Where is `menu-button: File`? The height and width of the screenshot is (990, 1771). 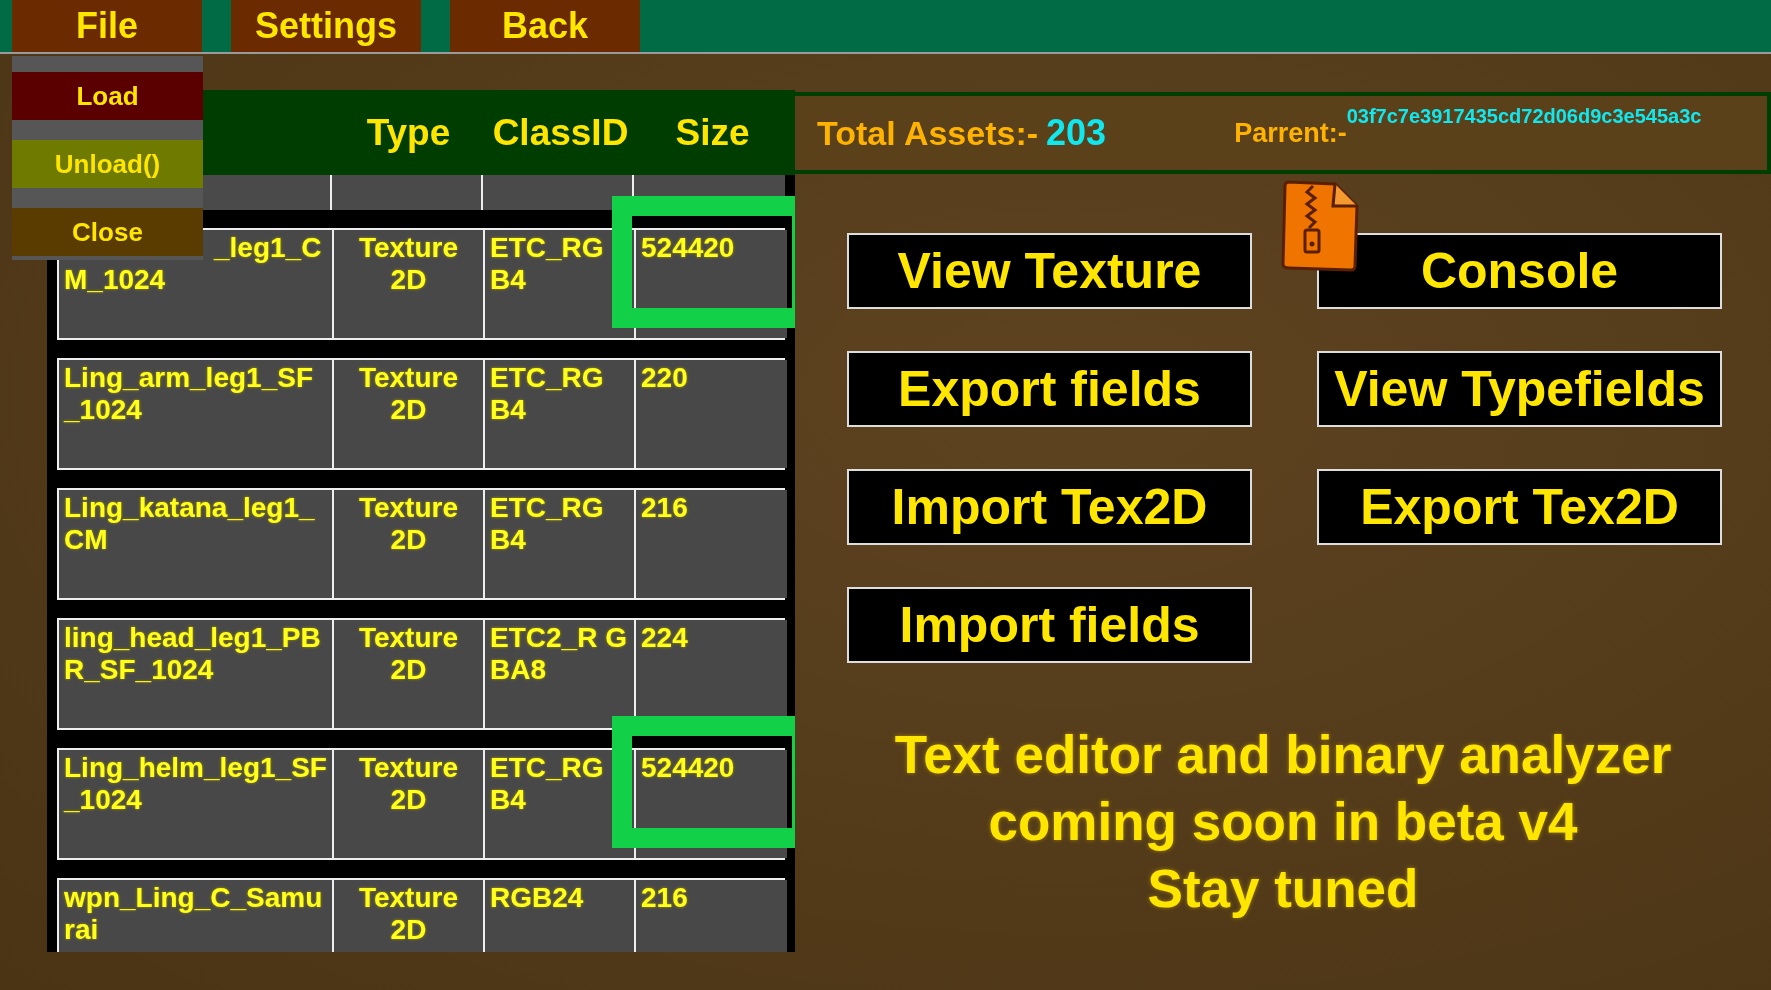
menu-button: File is located at coordinates (107, 26).